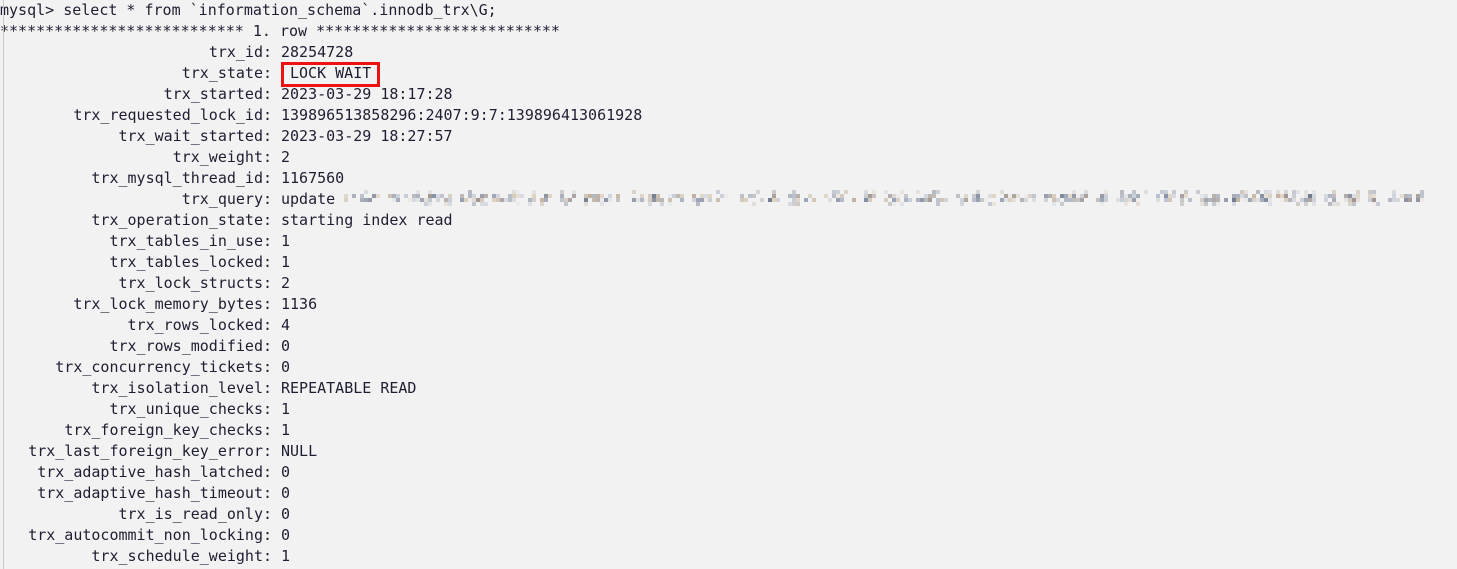 The height and width of the screenshot is (569, 1457). I want to click on field-row-trx-lock-structs: trx_lock_structs: 2, so click(728, 283).